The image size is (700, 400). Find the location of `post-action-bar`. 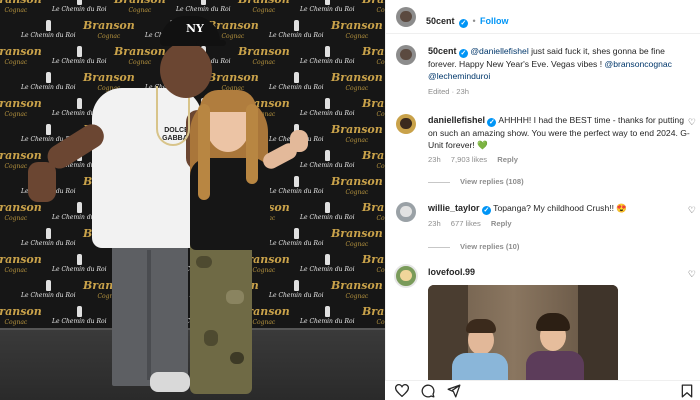

post-action-bar is located at coordinates (542, 390).